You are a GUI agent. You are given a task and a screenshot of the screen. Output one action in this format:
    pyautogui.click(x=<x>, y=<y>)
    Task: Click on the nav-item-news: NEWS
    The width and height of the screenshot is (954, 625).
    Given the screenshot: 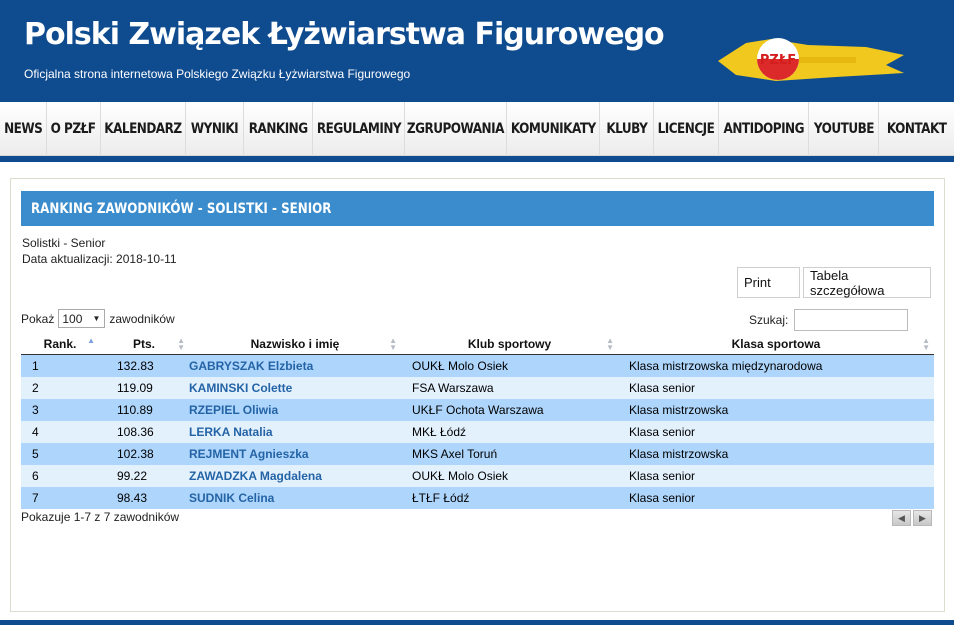 What is the action you would take?
    pyautogui.click(x=23, y=129)
    